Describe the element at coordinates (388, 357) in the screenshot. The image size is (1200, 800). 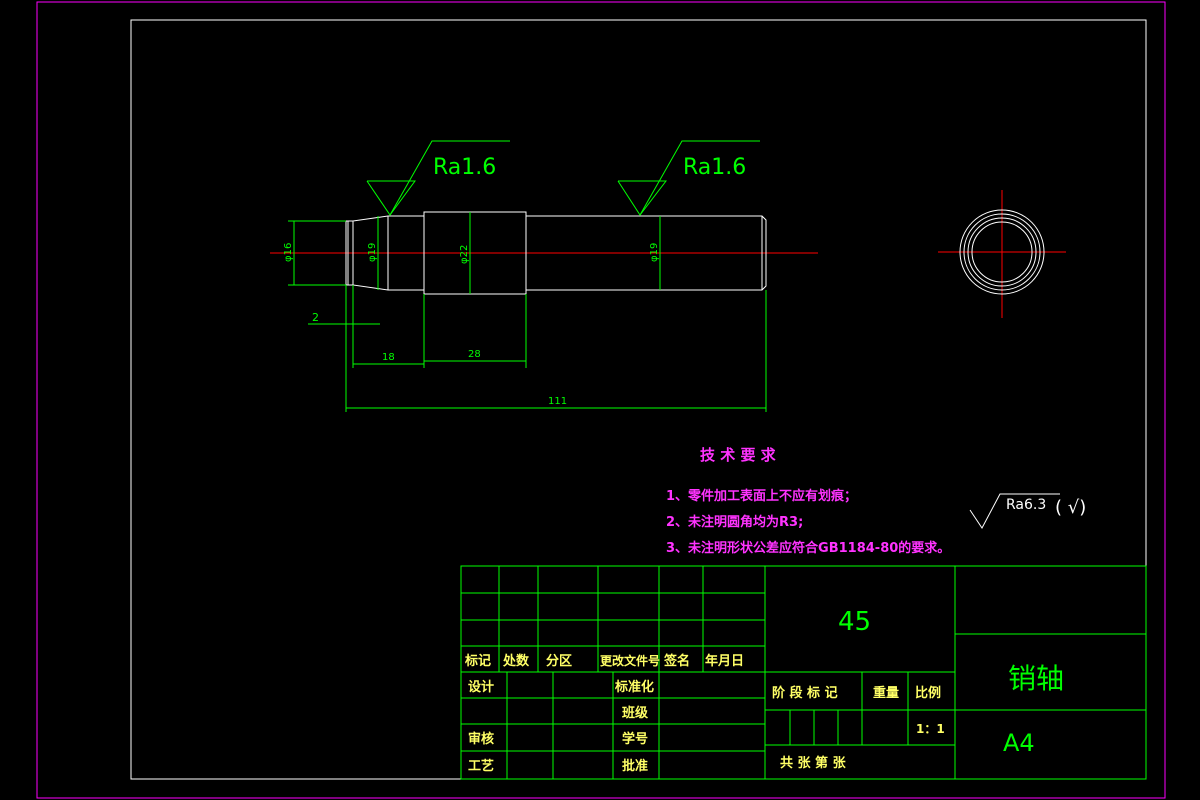
I see `dim-18: 18` at that location.